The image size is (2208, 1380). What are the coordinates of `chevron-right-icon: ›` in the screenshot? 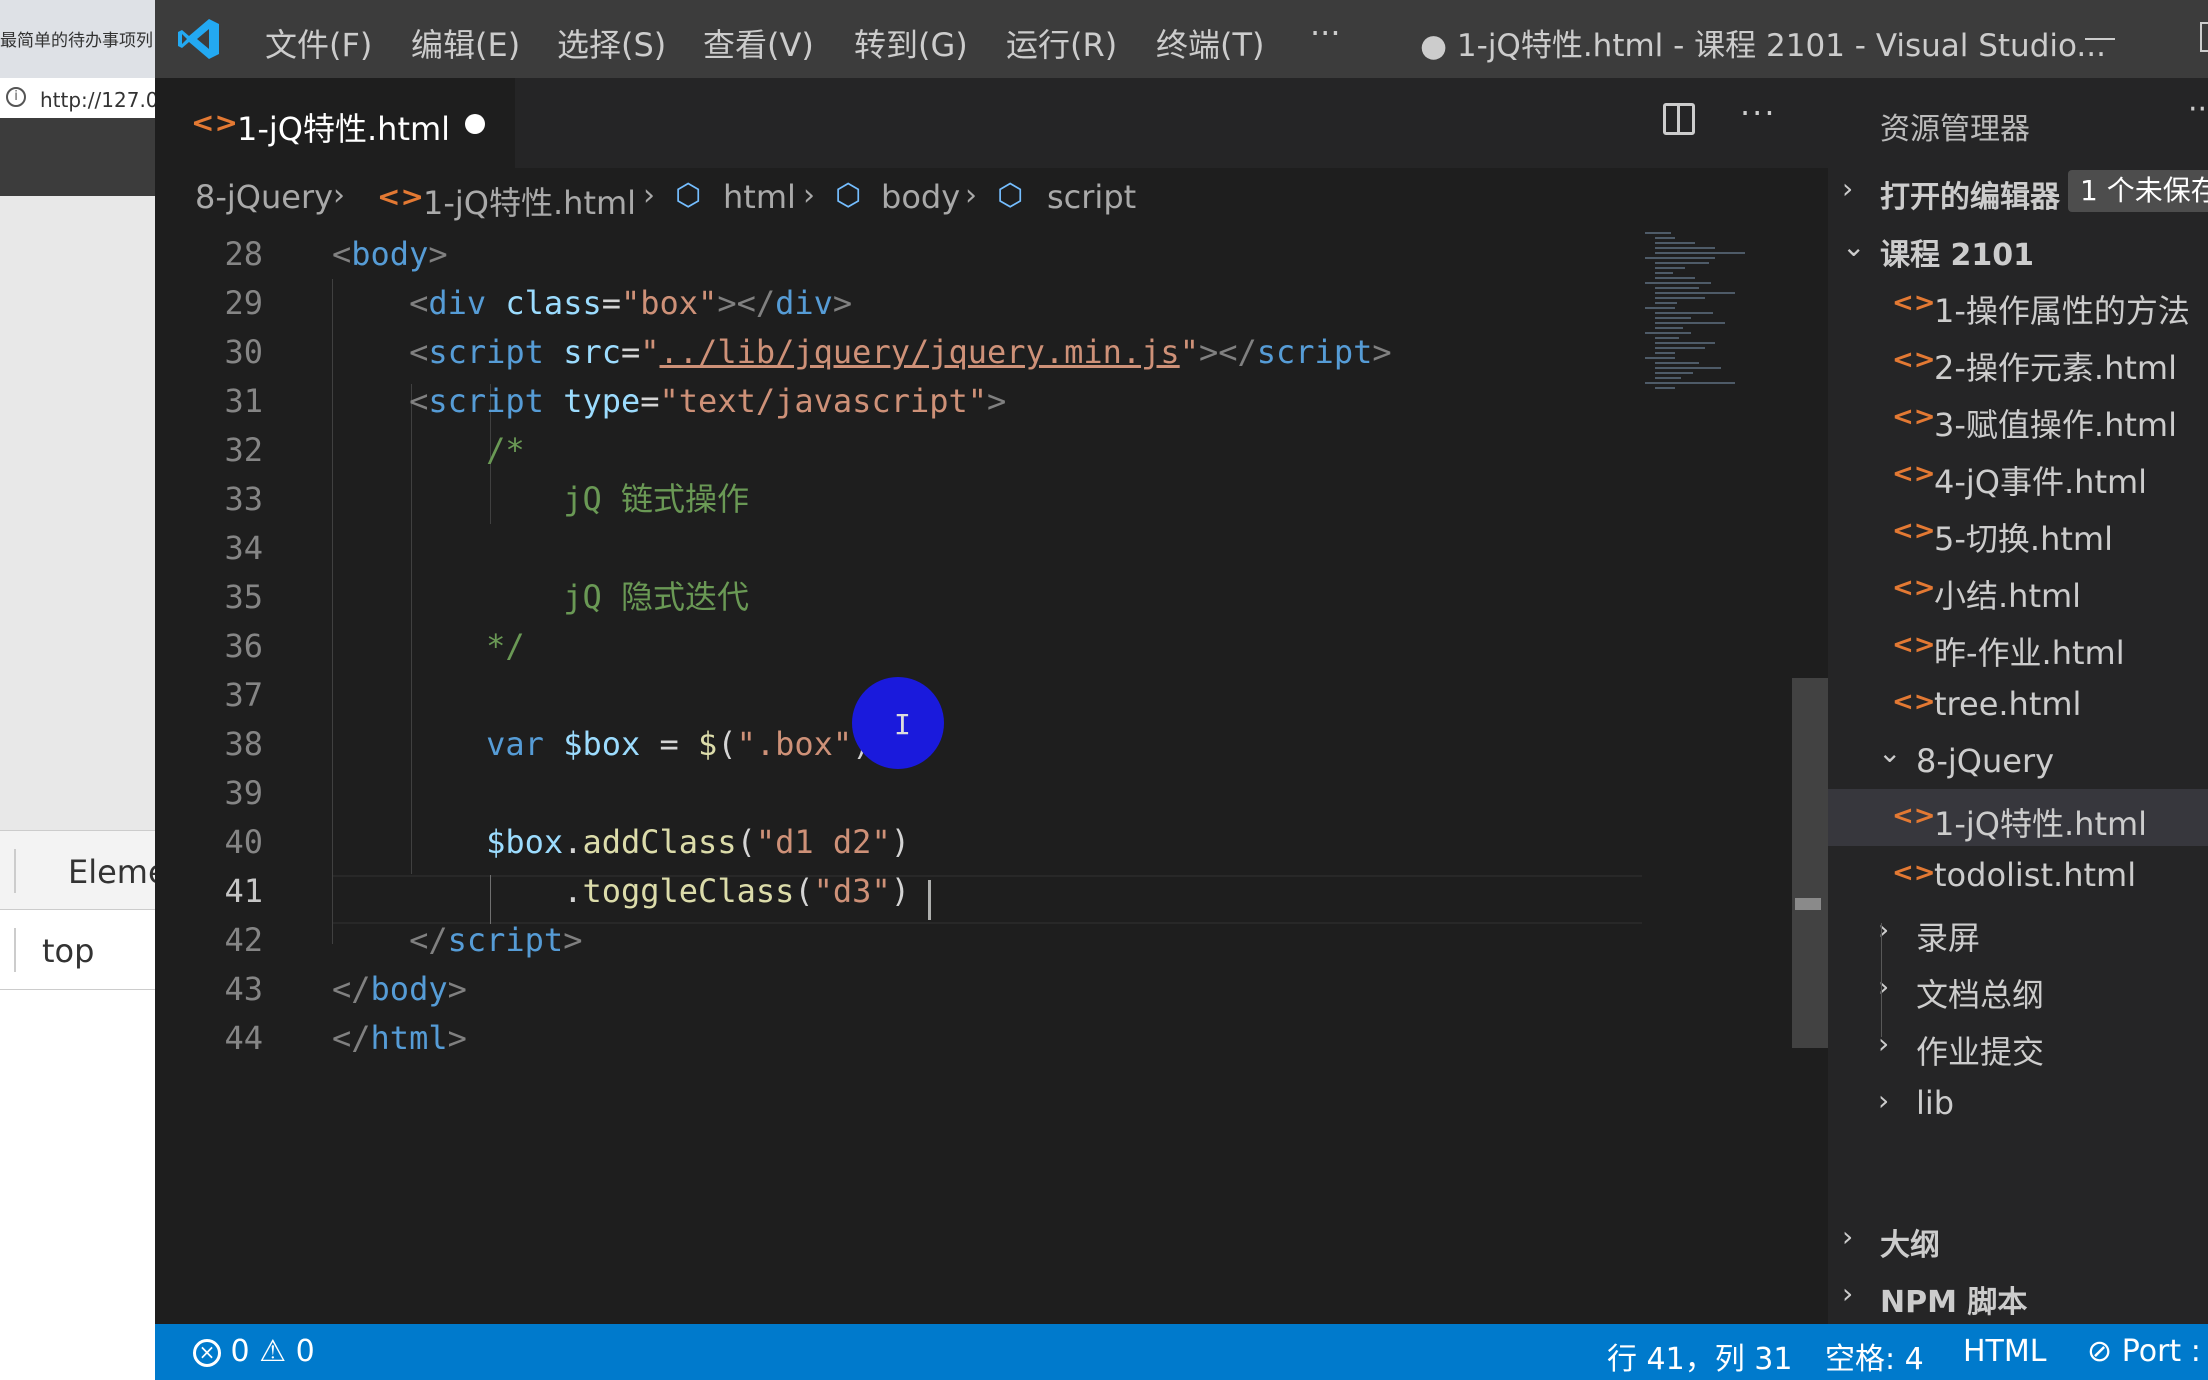 It's located at (1884, 986).